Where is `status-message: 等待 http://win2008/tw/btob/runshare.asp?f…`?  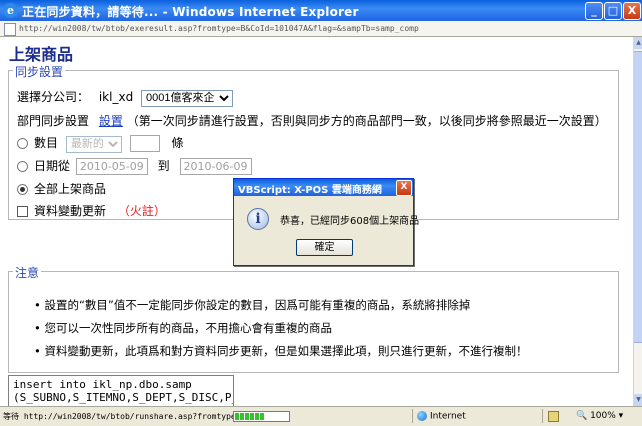
status-message: 等待 http://win2008/tw/btob/runshare.asp?f… is located at coordinates (122, 416).